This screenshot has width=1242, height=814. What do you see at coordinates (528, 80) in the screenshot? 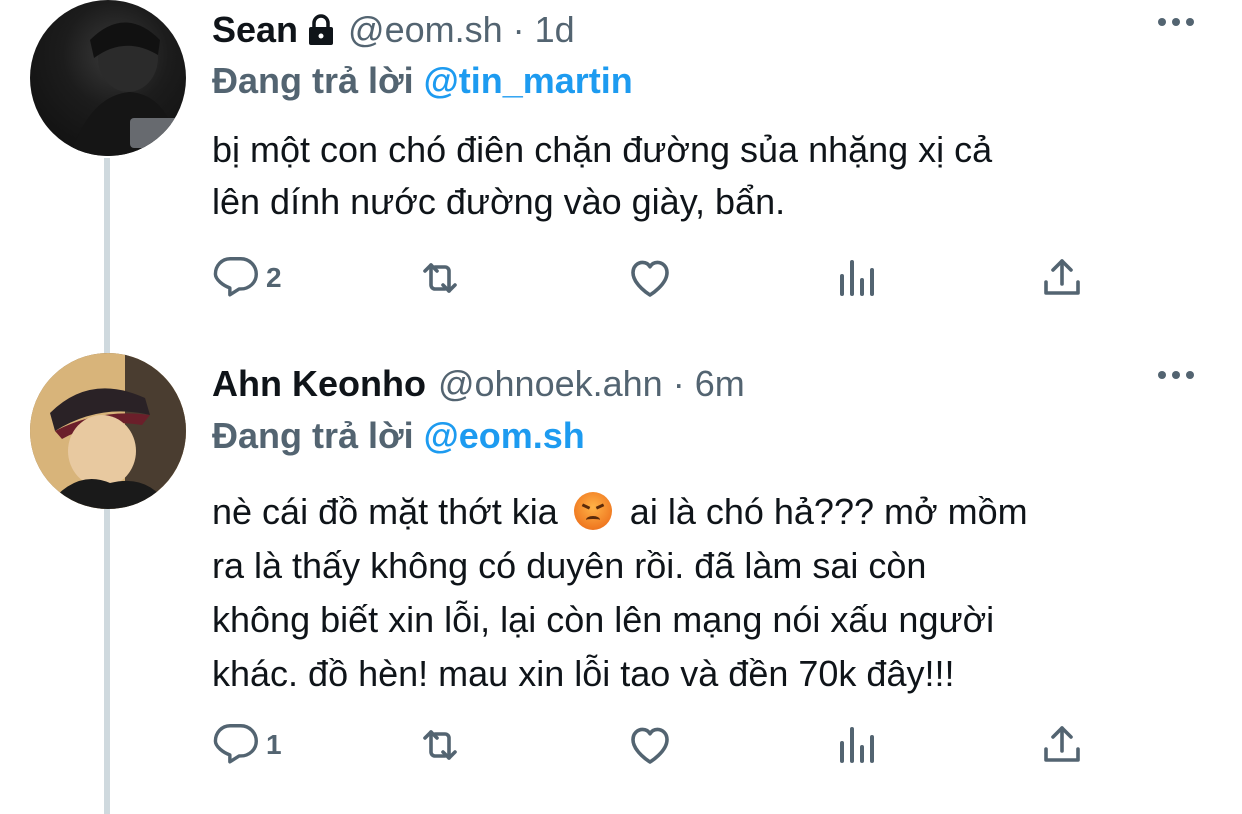
I see `replying-mention-link: @tin_martin` at bounding box center [528, 80].